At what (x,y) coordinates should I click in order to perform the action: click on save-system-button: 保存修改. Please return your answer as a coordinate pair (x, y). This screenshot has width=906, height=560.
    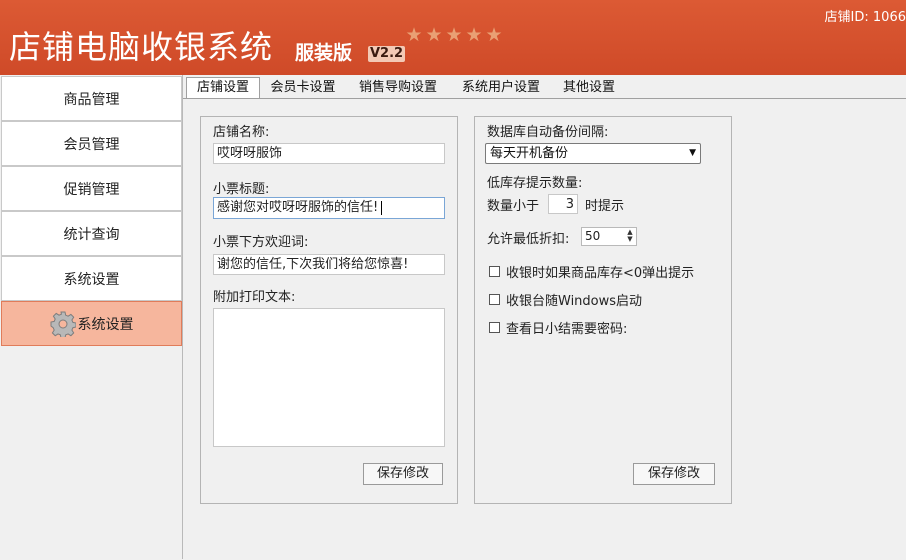
    Looking at the image, I should click on (674, 474).